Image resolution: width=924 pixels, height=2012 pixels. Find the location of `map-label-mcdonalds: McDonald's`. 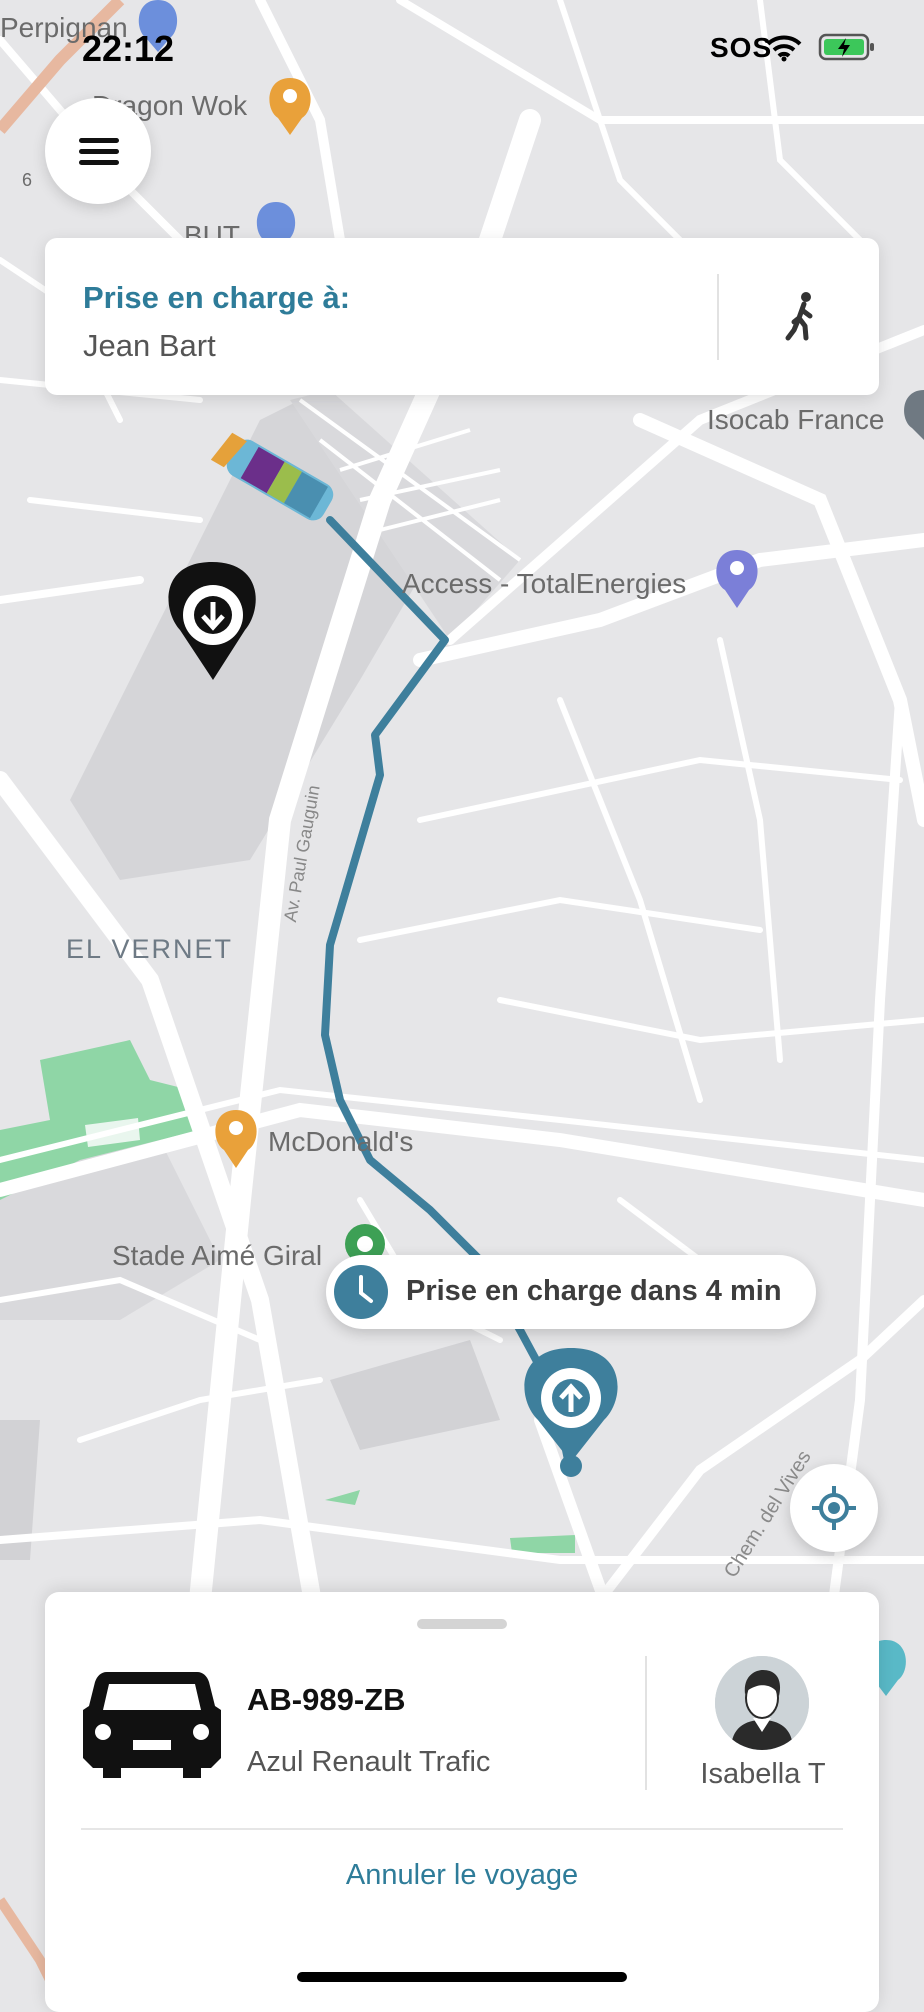

map-label-mcdonalds: McDonald's is located at coordinates (341, 1141).